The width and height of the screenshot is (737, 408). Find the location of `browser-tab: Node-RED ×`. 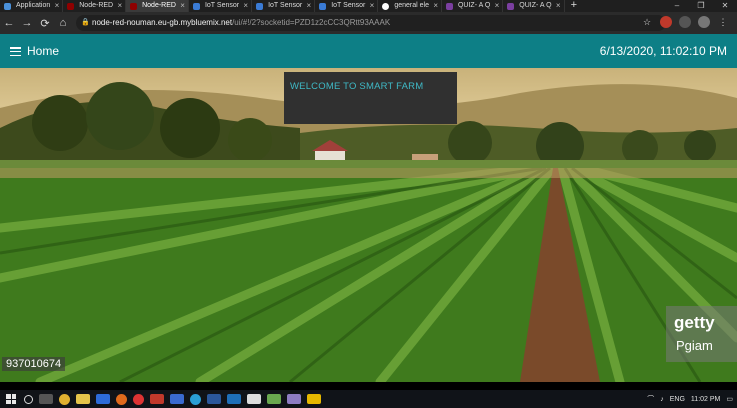

browser-tab: Node-RED × is located at coordinates (95, 6).